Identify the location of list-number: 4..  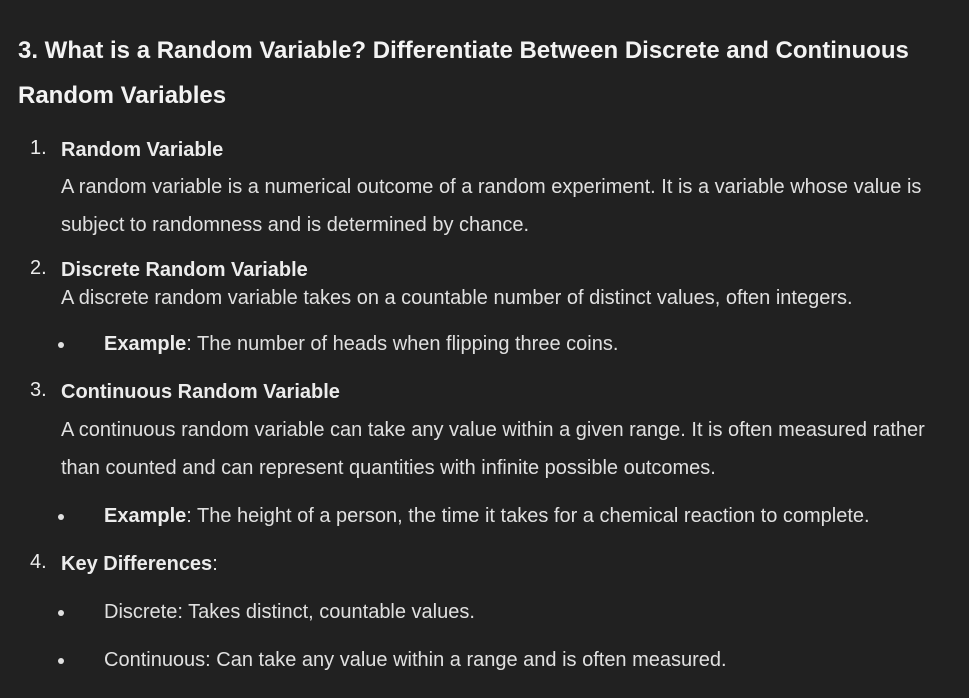
(38, 562).